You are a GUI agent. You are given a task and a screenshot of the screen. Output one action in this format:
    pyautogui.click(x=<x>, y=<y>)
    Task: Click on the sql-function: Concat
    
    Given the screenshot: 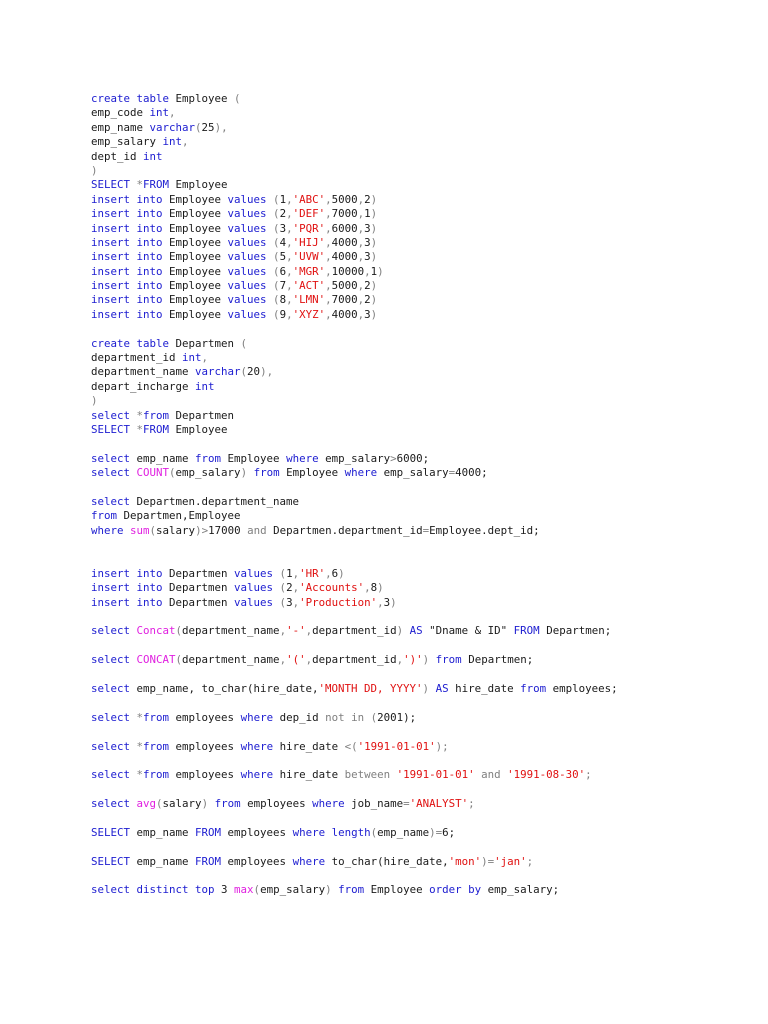 What is the action you would take?
    pyautogui.click(x=156, y=631)
    